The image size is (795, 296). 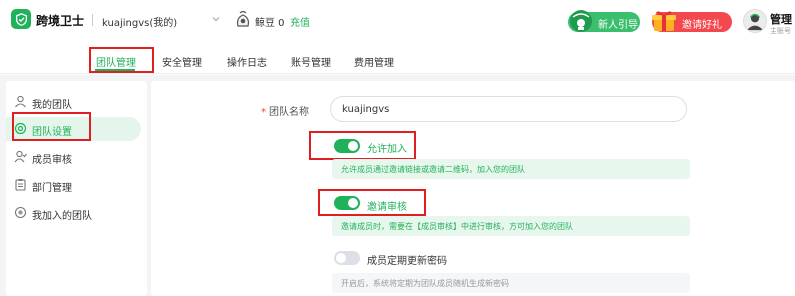 I want to click on sidebar-item-joined-teams: 我加入的团队, so click(x=73, y=213).